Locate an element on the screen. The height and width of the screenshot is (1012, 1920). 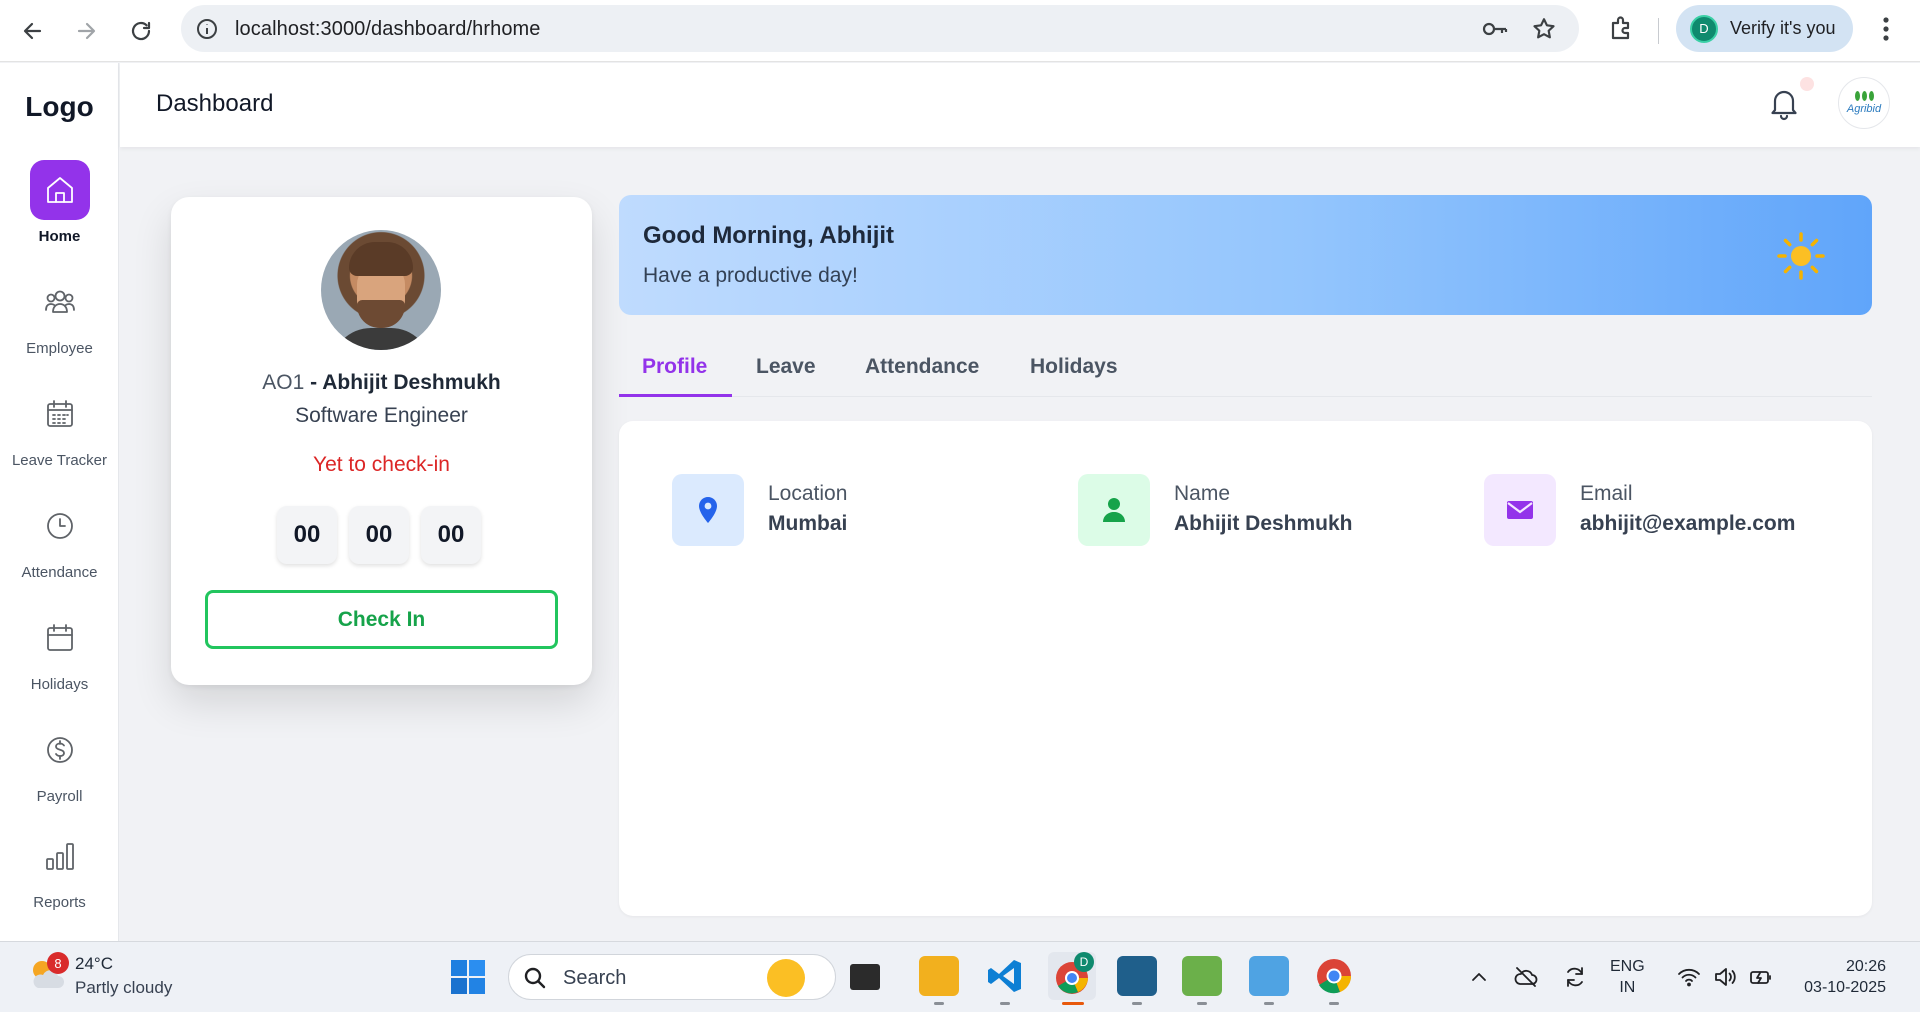
weather-badge: 8 is located at coordinates (58, 963).